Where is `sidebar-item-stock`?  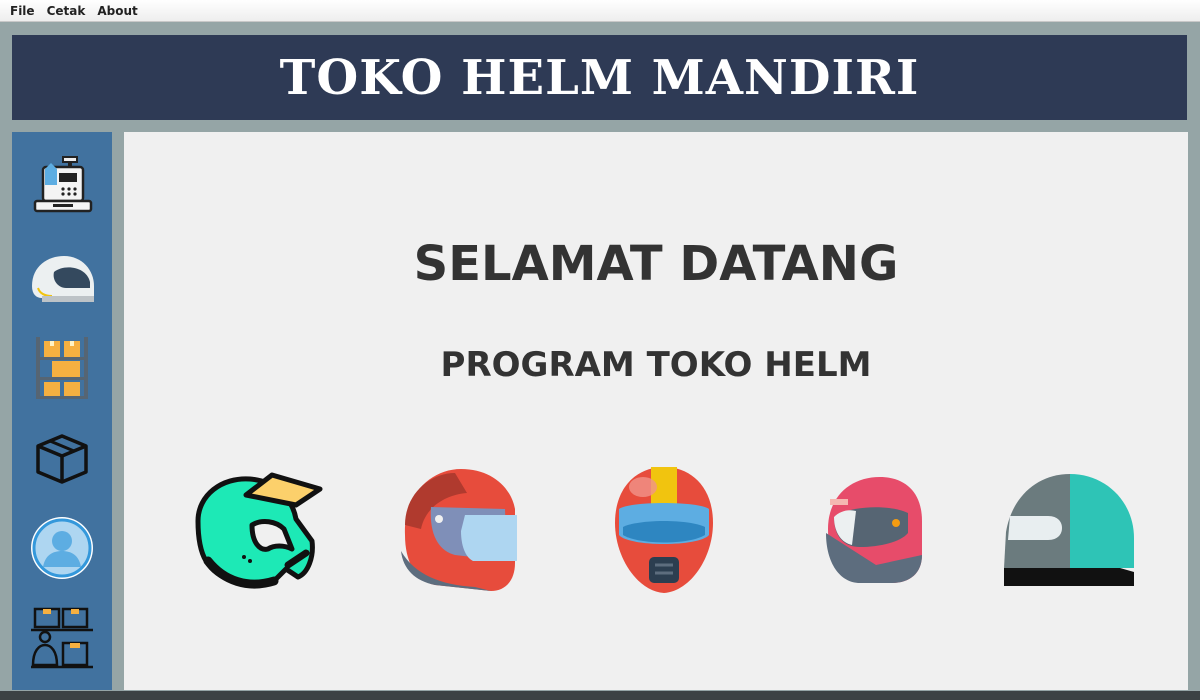
sidebar-item-stock is located at coordinates (62, 368).